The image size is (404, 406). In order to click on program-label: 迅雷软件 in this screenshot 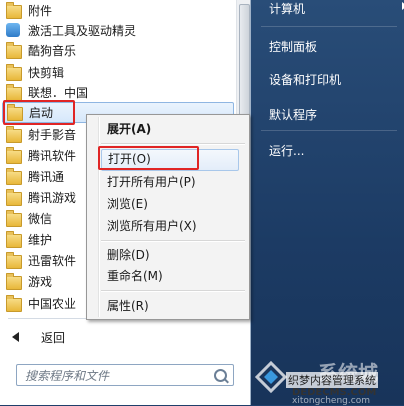, I will do `click(52, 261)`.